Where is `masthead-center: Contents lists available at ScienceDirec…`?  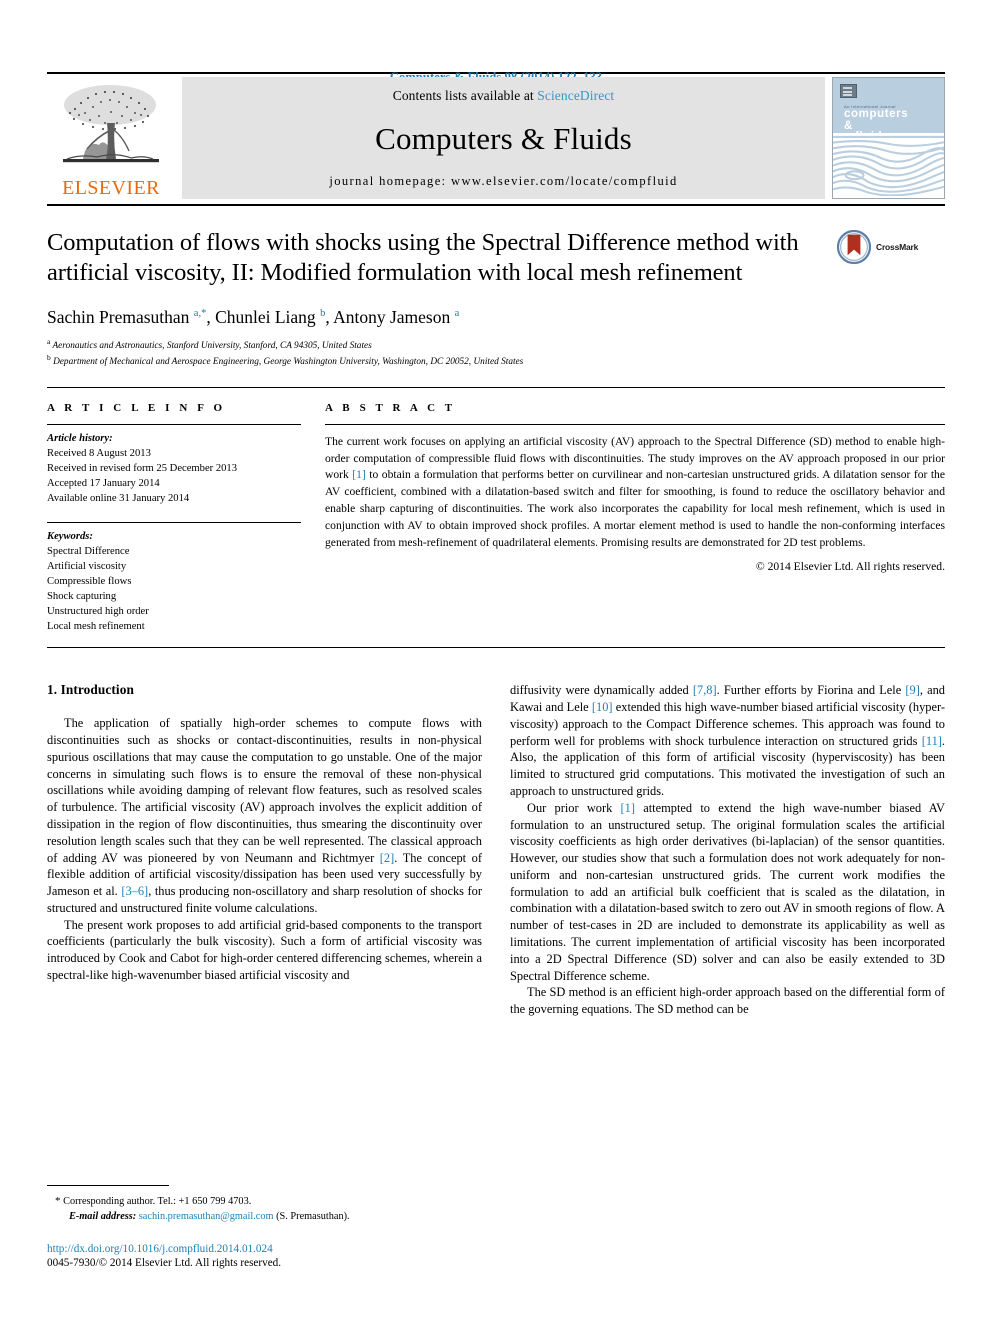 masthead-center: Contents lists available at ScienceDirec… is located at coordinates (503, 138).